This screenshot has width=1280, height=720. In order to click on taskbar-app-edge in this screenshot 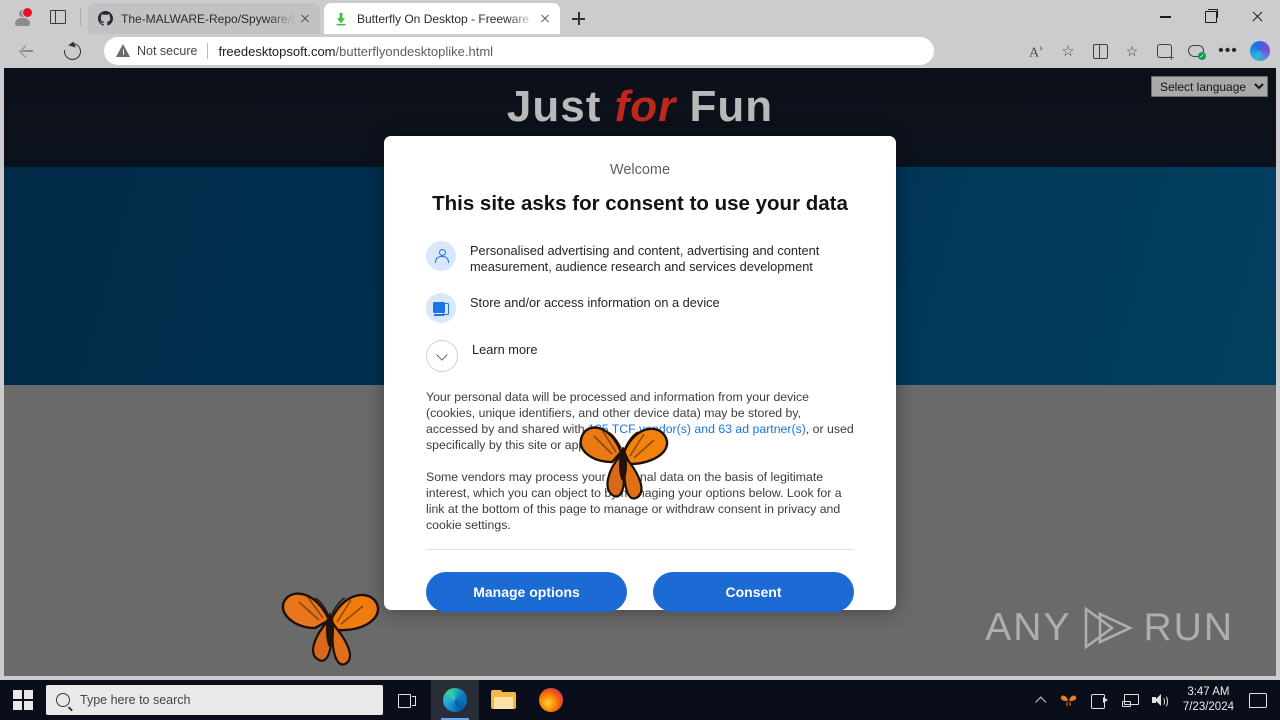, I will do `click(455, 700)`.